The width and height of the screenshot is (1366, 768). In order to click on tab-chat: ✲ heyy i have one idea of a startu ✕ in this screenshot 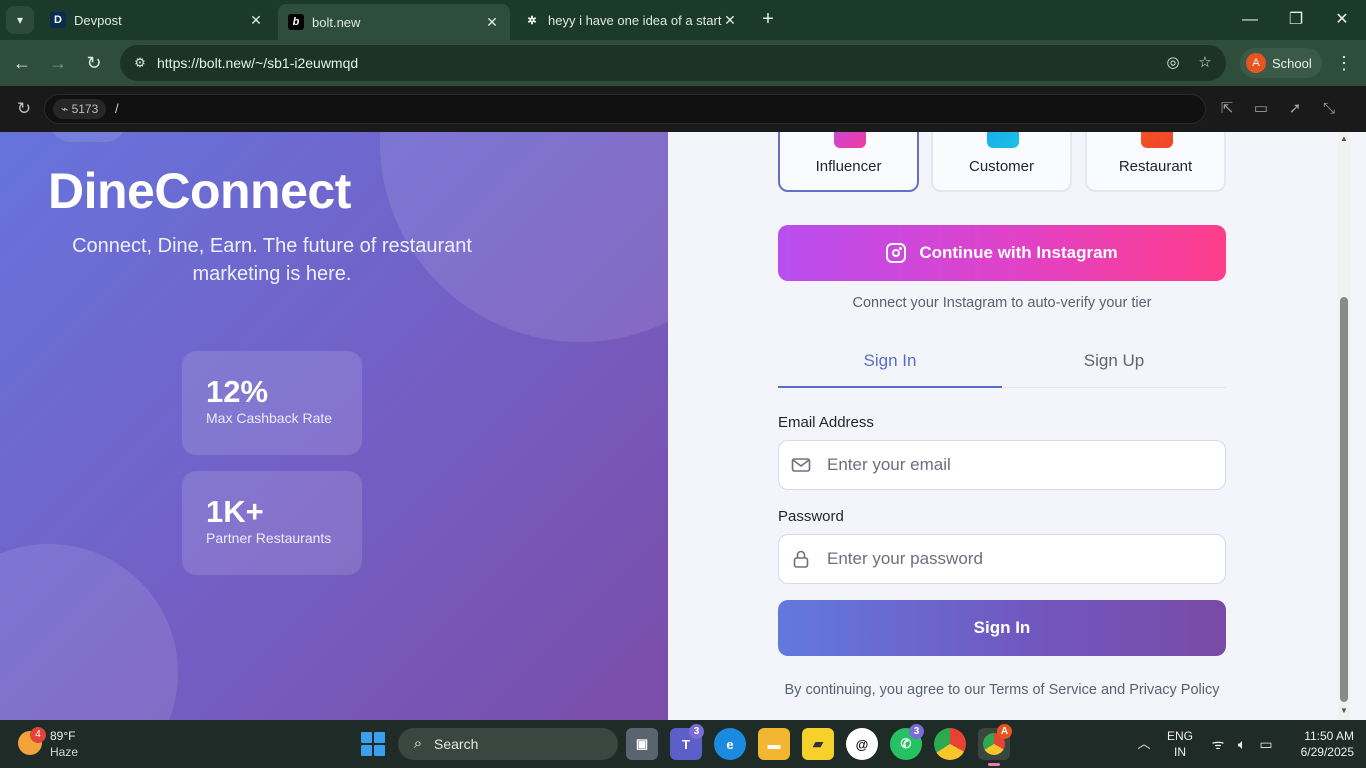, I will do `click(631, 20)`.